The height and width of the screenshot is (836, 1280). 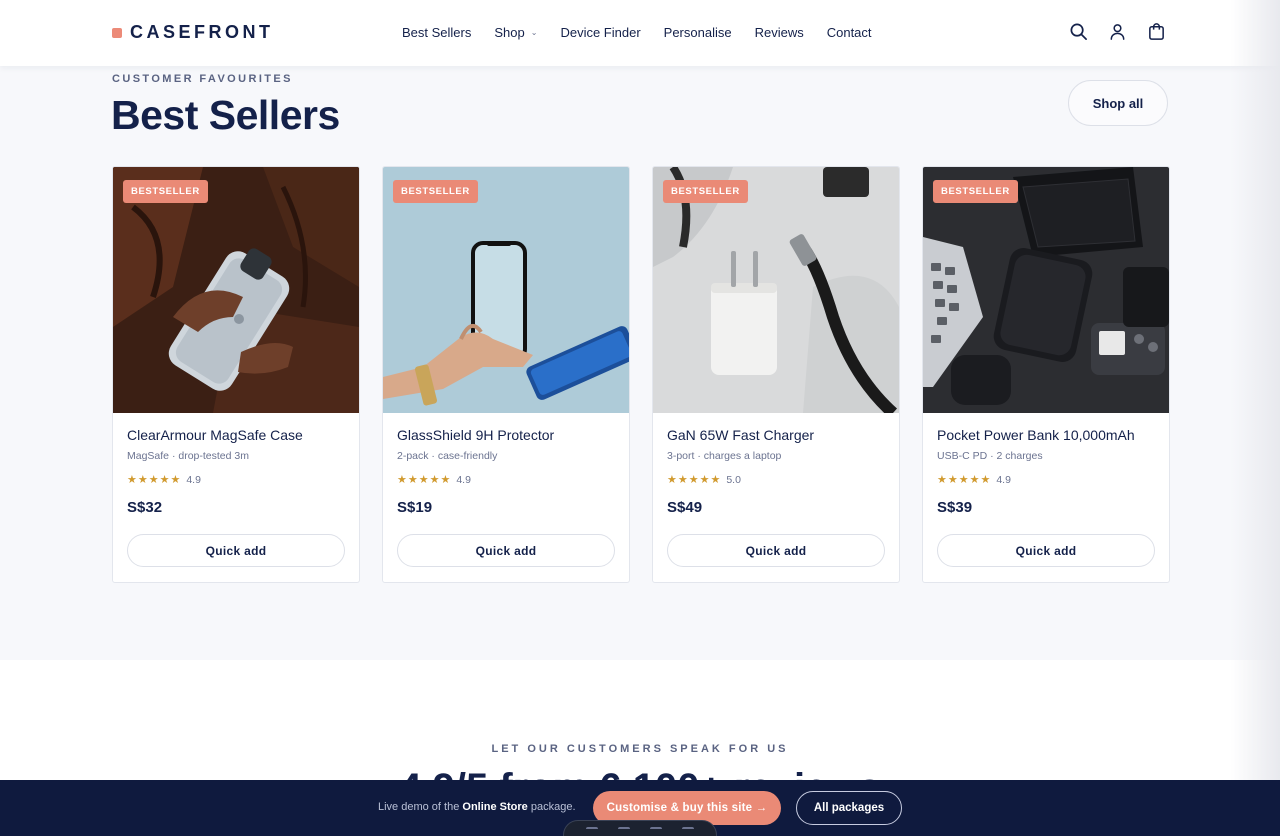 I want to click on nav-label: Reviews, so click(x=779, y=32).